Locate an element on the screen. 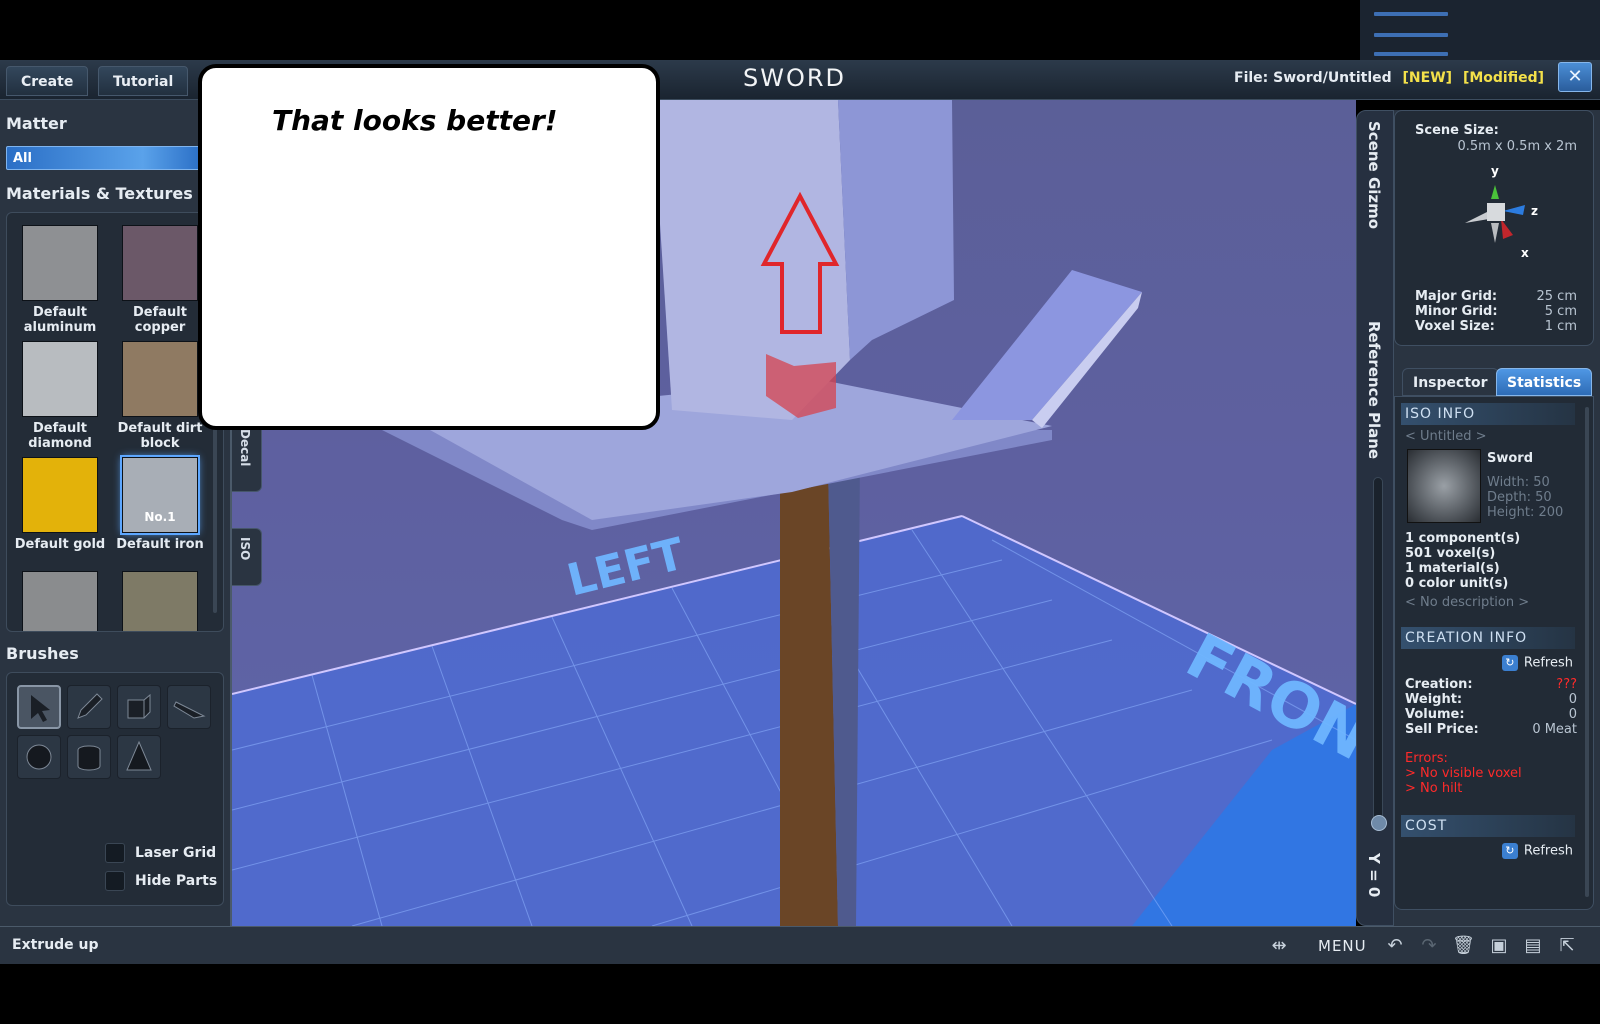 The width and height of the screenshot is (1600, 1024). save-icon: ▣ is located at coordinates (1499, 946).